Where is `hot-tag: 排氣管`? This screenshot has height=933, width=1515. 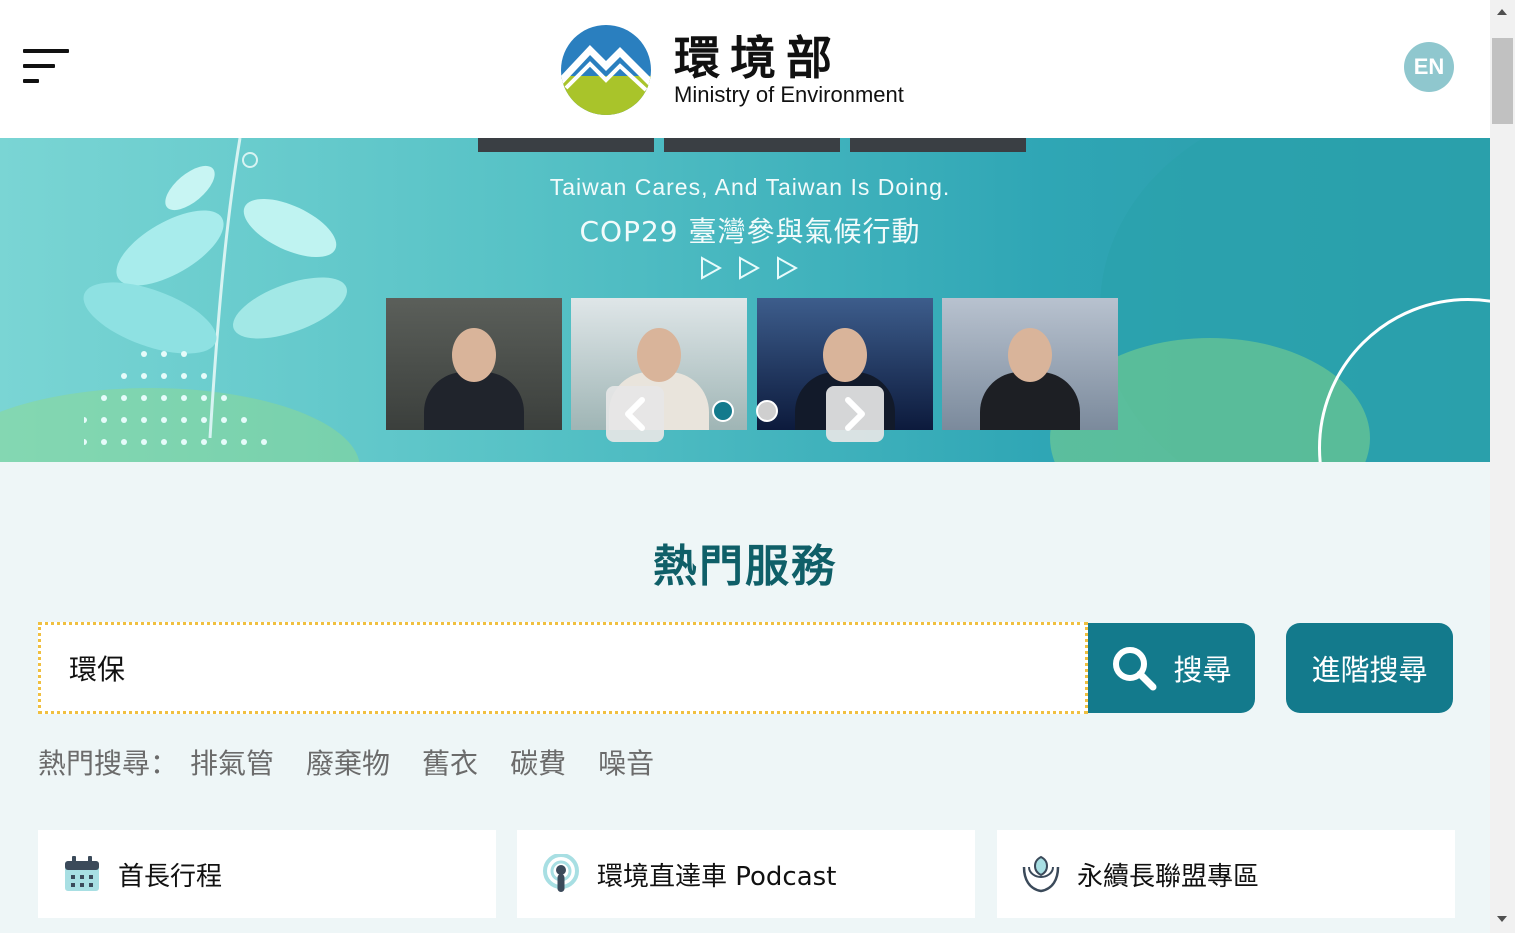
hot-tag: 排氣管 is located at coordinates (232, 762).